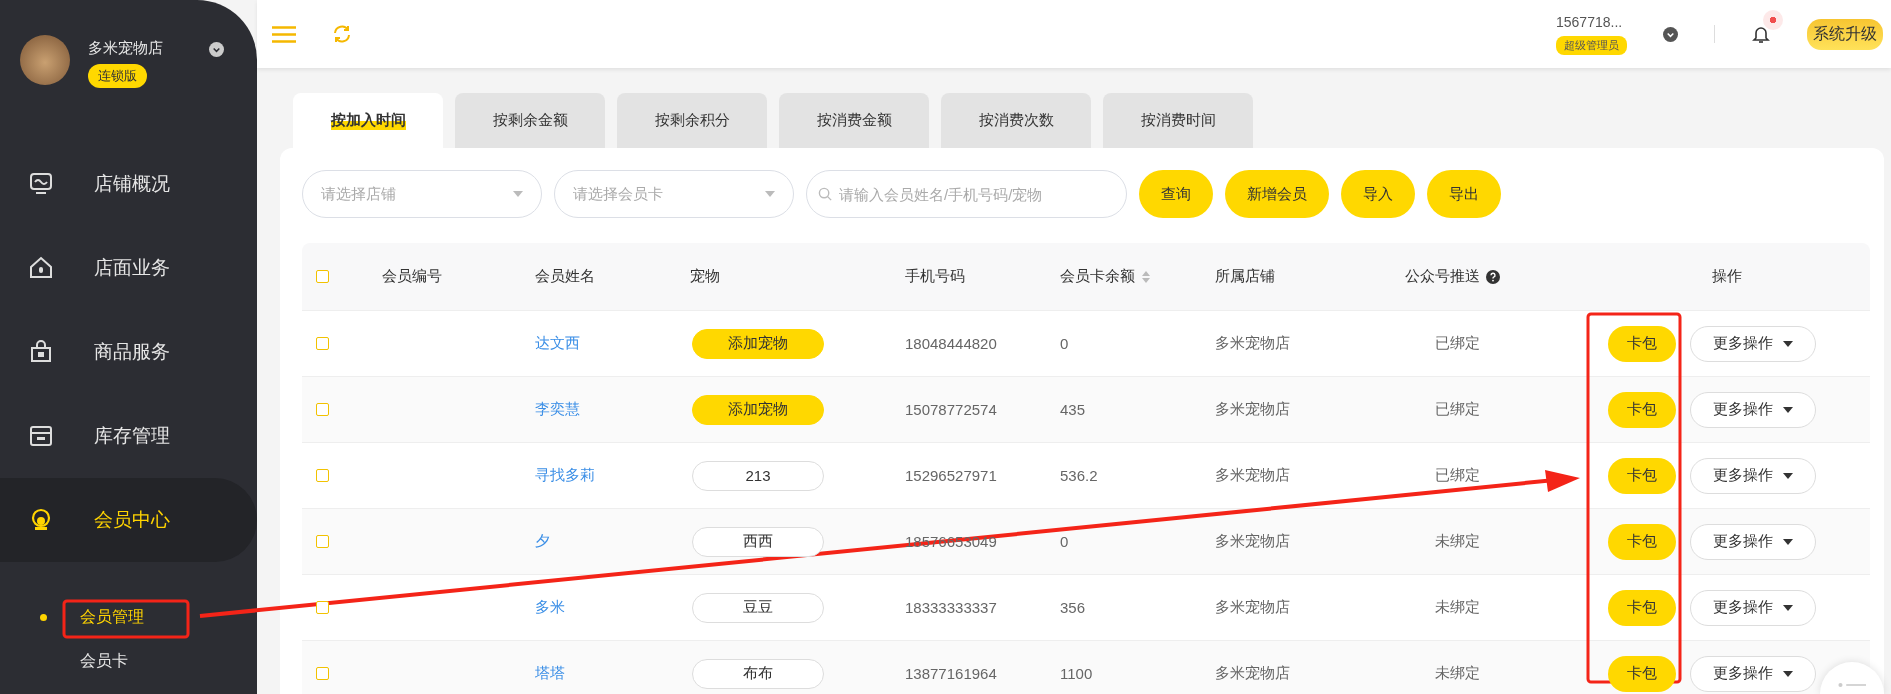 Image resolution: width=1891 pixels, height=694 pixels. I want to click on avatar, so click(45, 60).